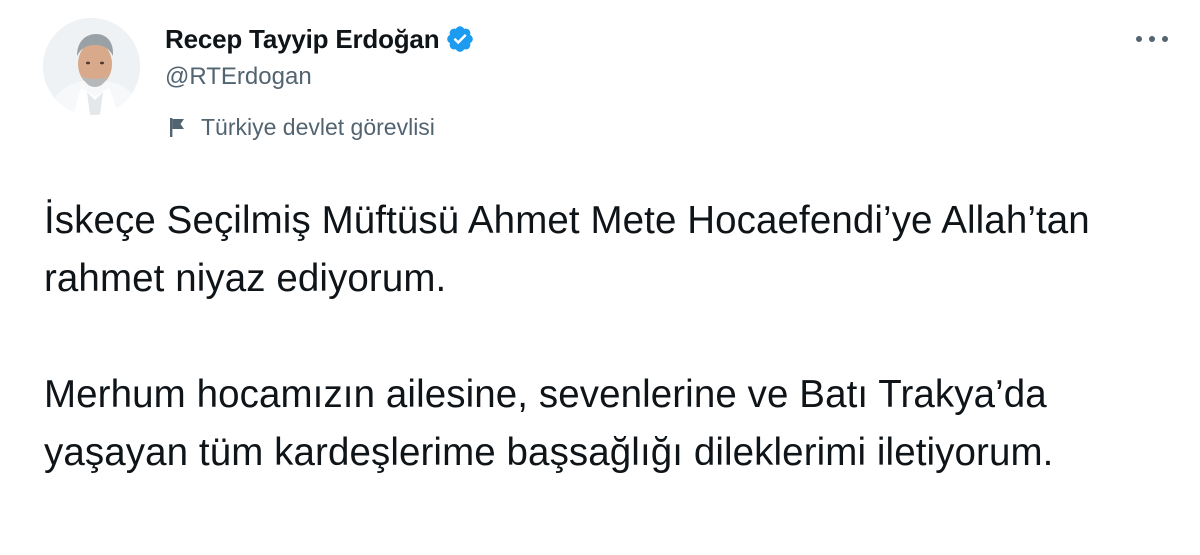 This screenshot has width=1200, height=555. What do you see at coordinates (320, 57) in the screenshot?
I see `author-info: Recep Tayyip Erdoğan @RTErdogan` at bounding box center [320, 57].